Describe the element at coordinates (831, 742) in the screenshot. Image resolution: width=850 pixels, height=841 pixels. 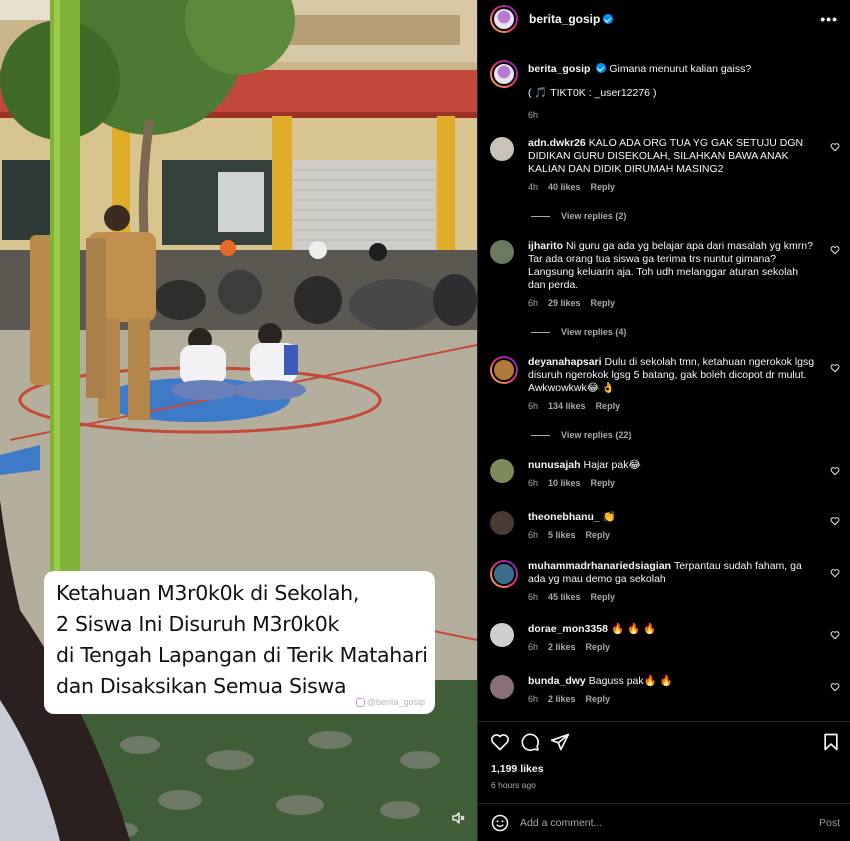
I see `bookmark-icon` at that location.